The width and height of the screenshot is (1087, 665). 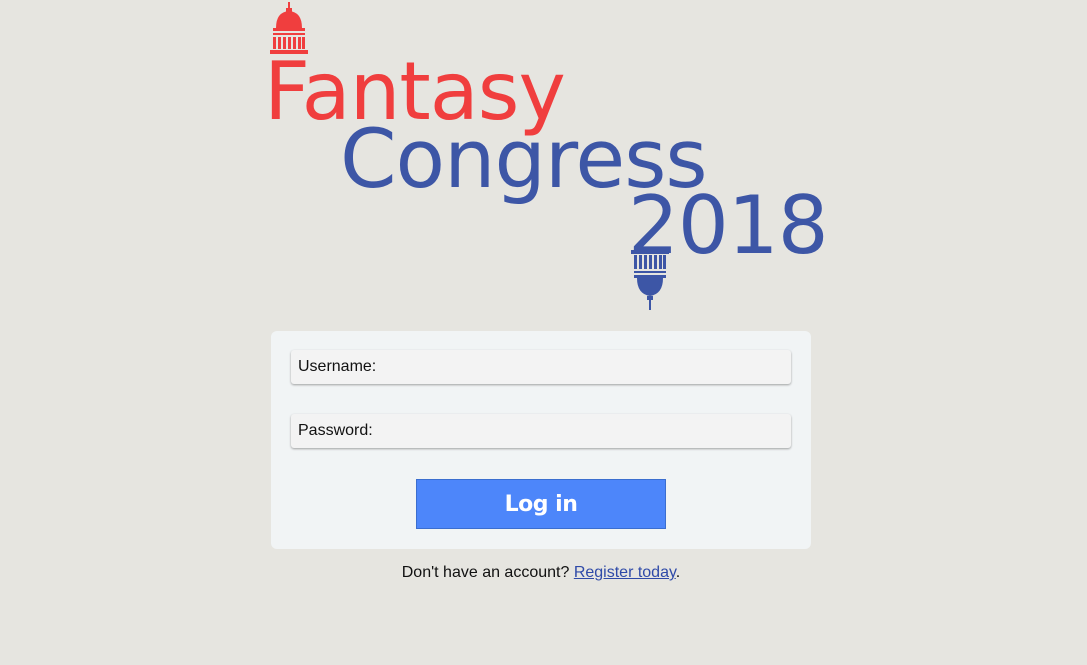 What do you see at coordinates (625, 572) in the screenshot?
I see `register-link: Register today` at bounding box center [625, 572].